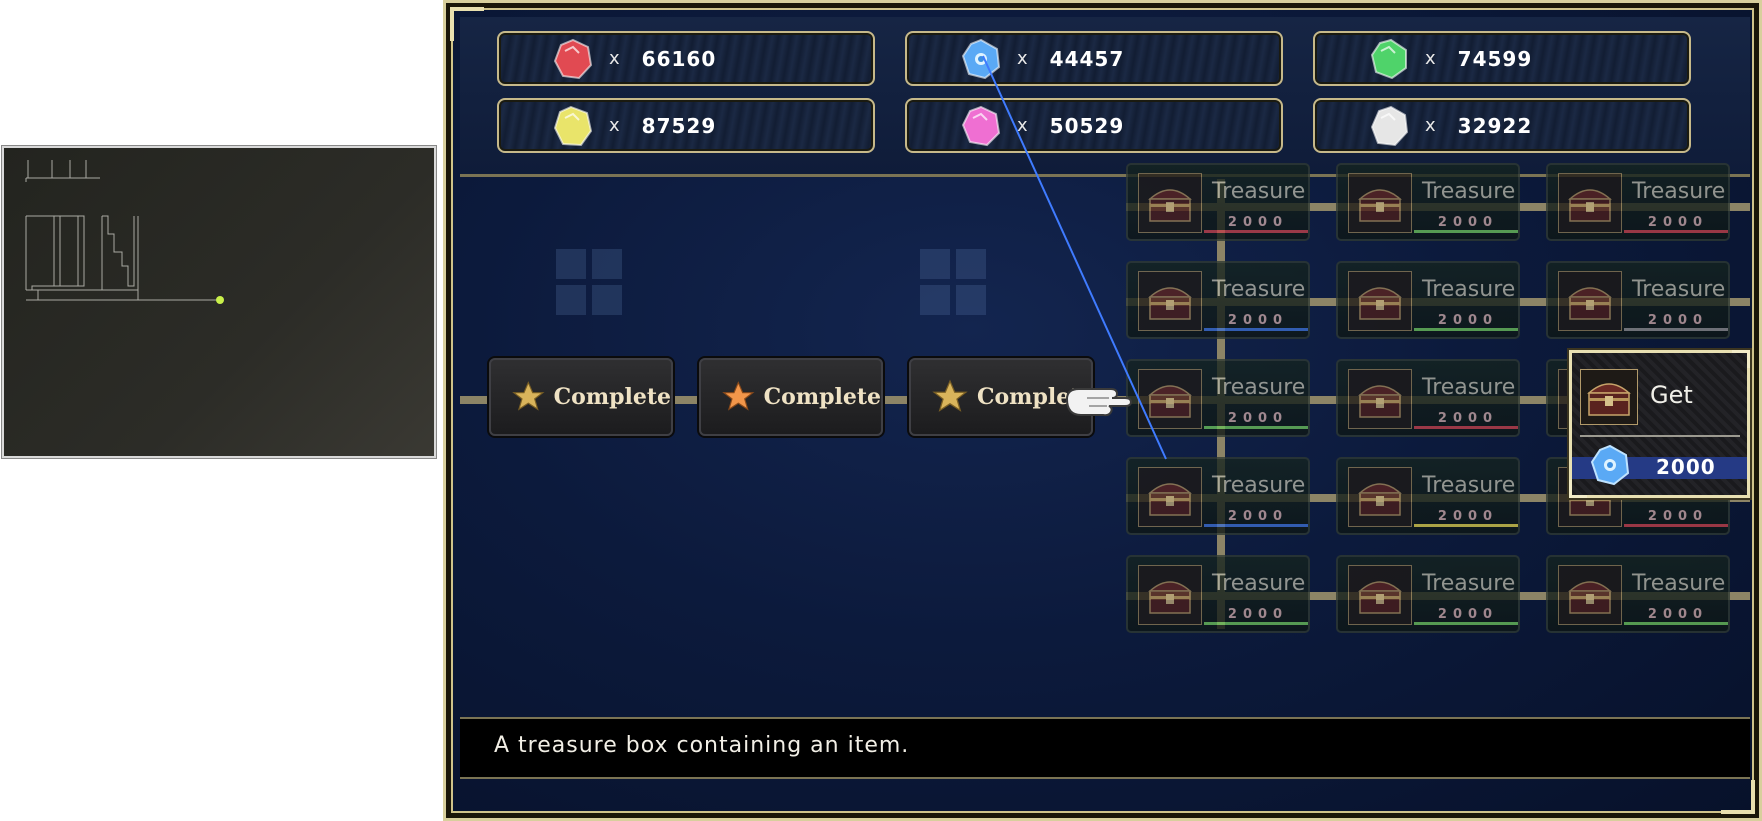  Describe the element at coordinates (1671, 395) in the screenshot. I see `get-label: Get` at that location.